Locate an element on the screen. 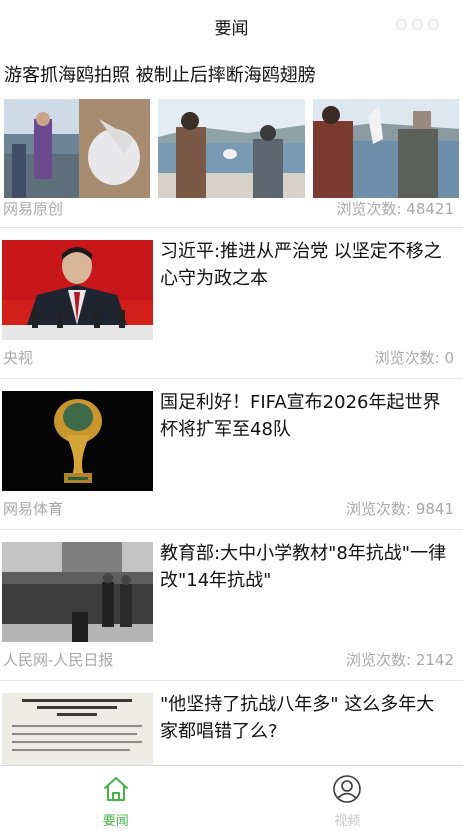 The image size is (463, 840). news-views: 浏览次数: 0 is located at coordinates (414, 358).